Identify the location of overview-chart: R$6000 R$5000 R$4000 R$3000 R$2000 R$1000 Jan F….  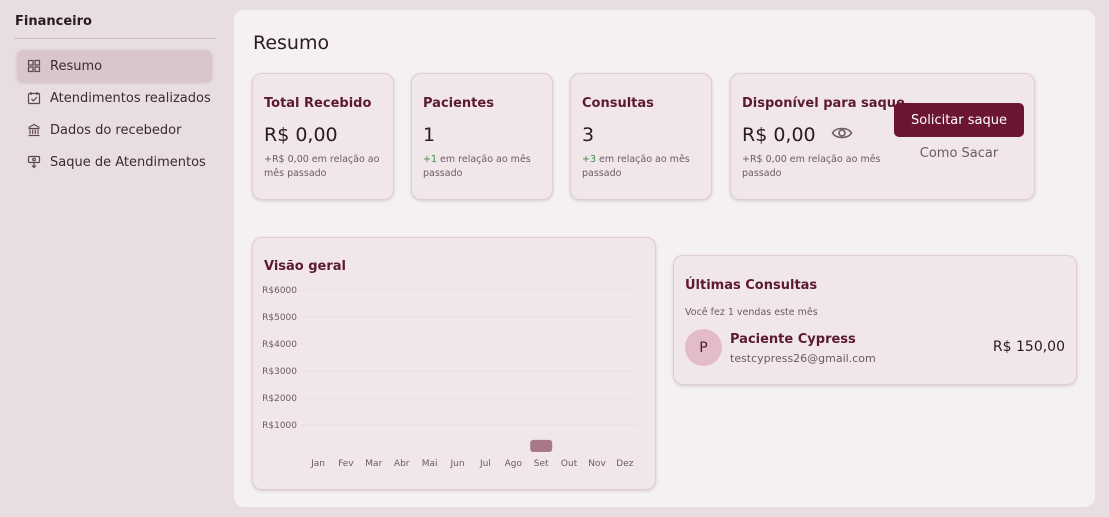
(450, 377).